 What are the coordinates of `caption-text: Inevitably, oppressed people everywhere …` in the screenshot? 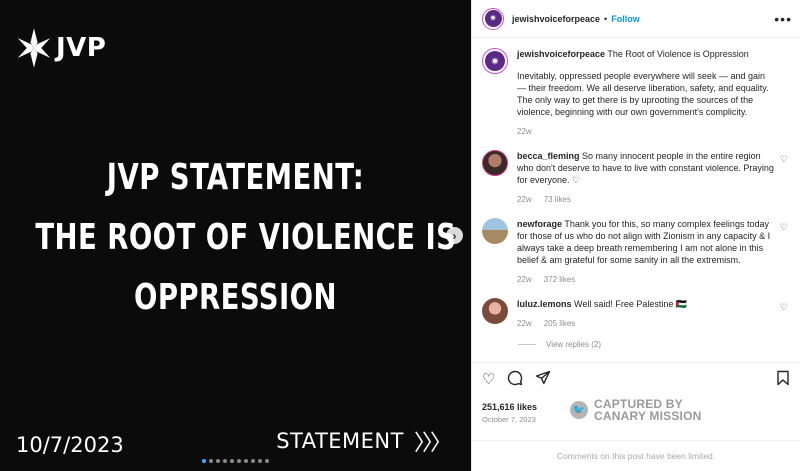 It's located at (643, 94).